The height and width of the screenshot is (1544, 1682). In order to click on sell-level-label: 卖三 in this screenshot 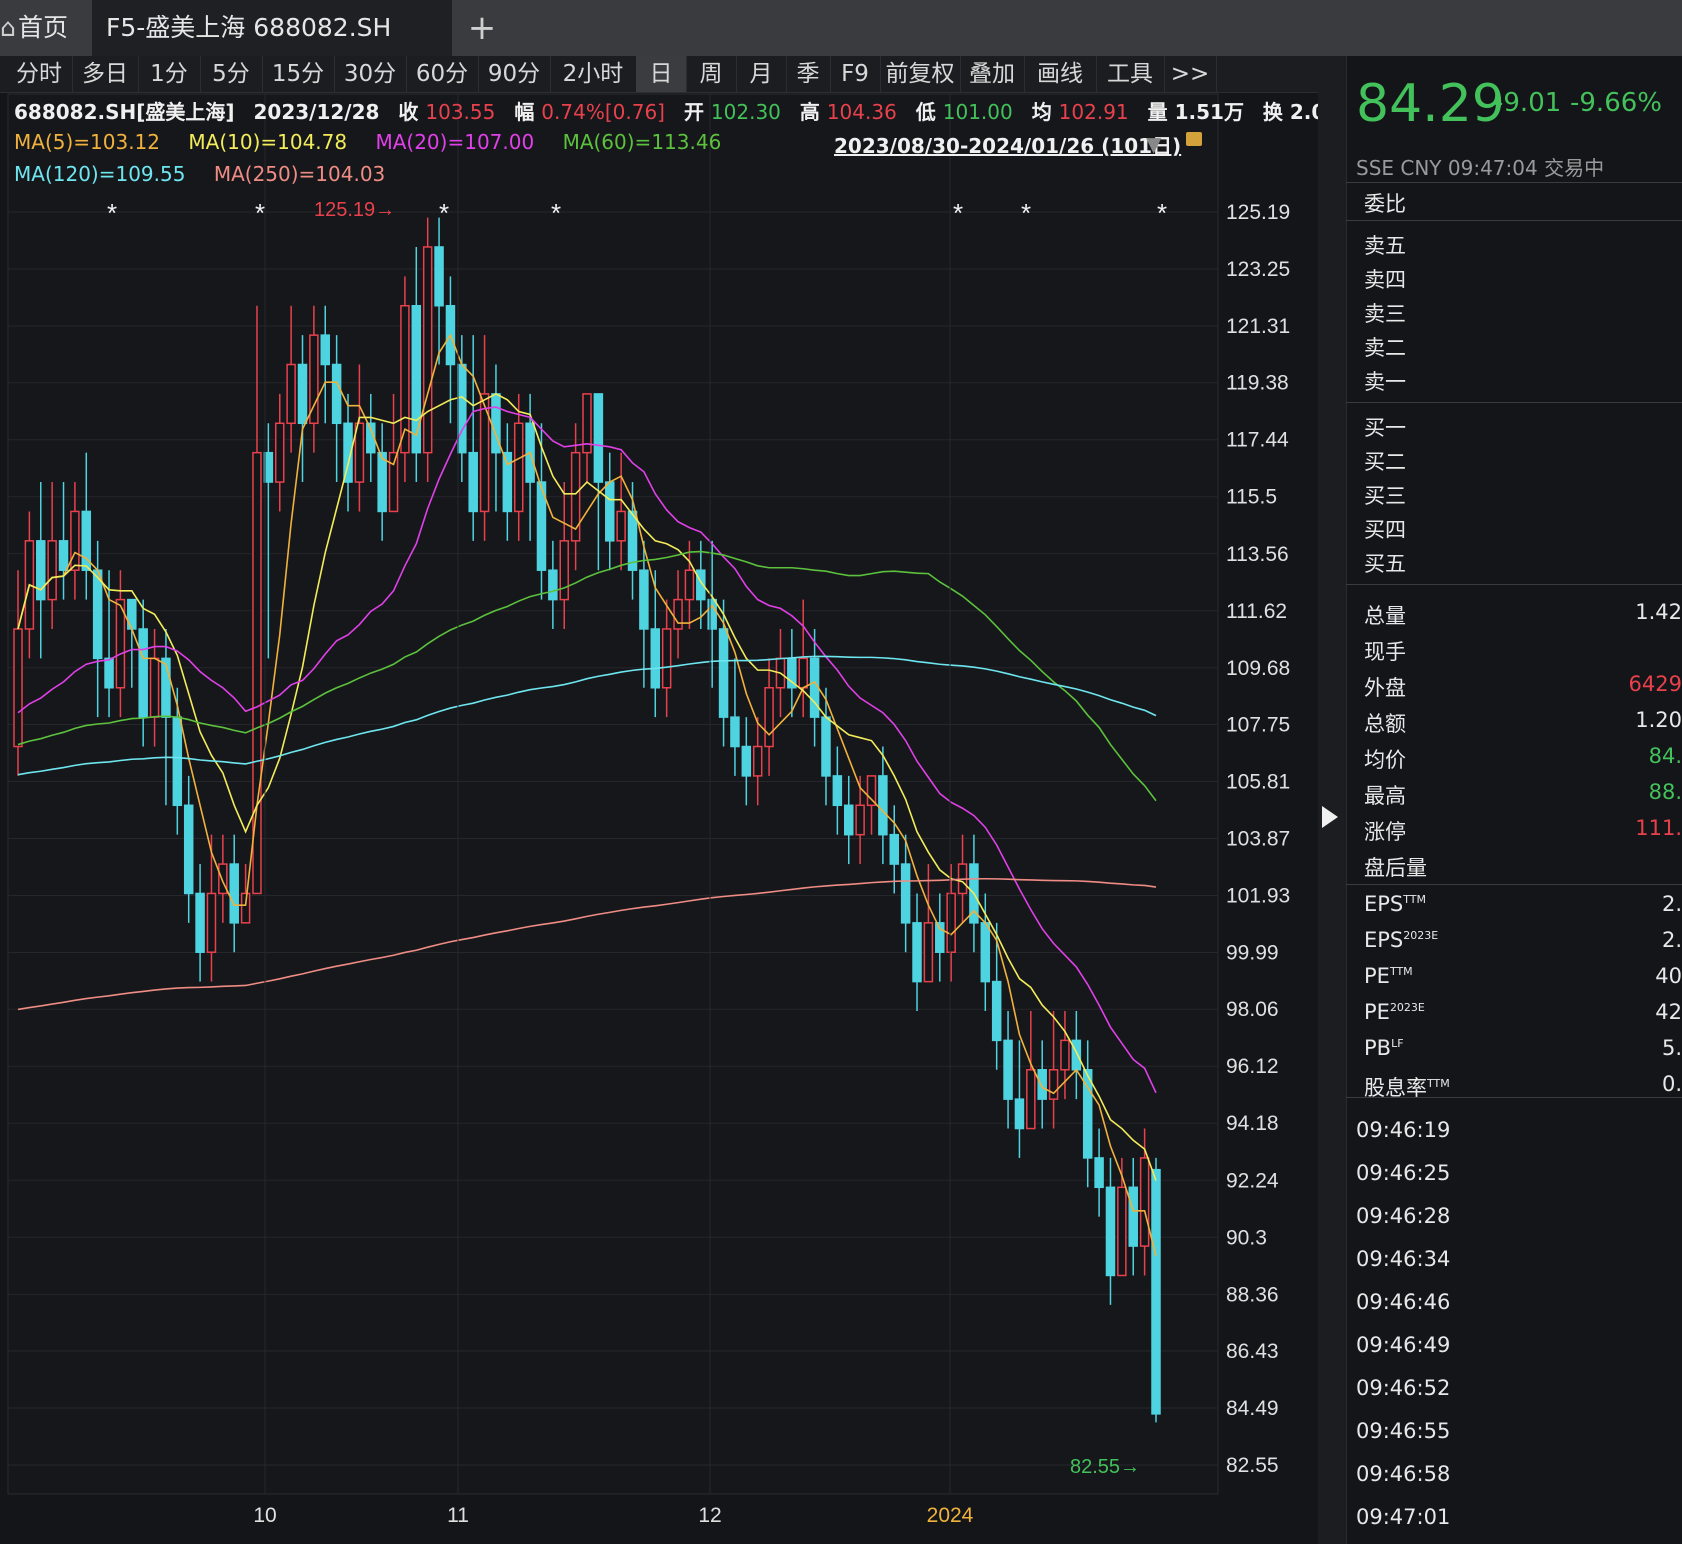, I will do `click(1385, 314)`.